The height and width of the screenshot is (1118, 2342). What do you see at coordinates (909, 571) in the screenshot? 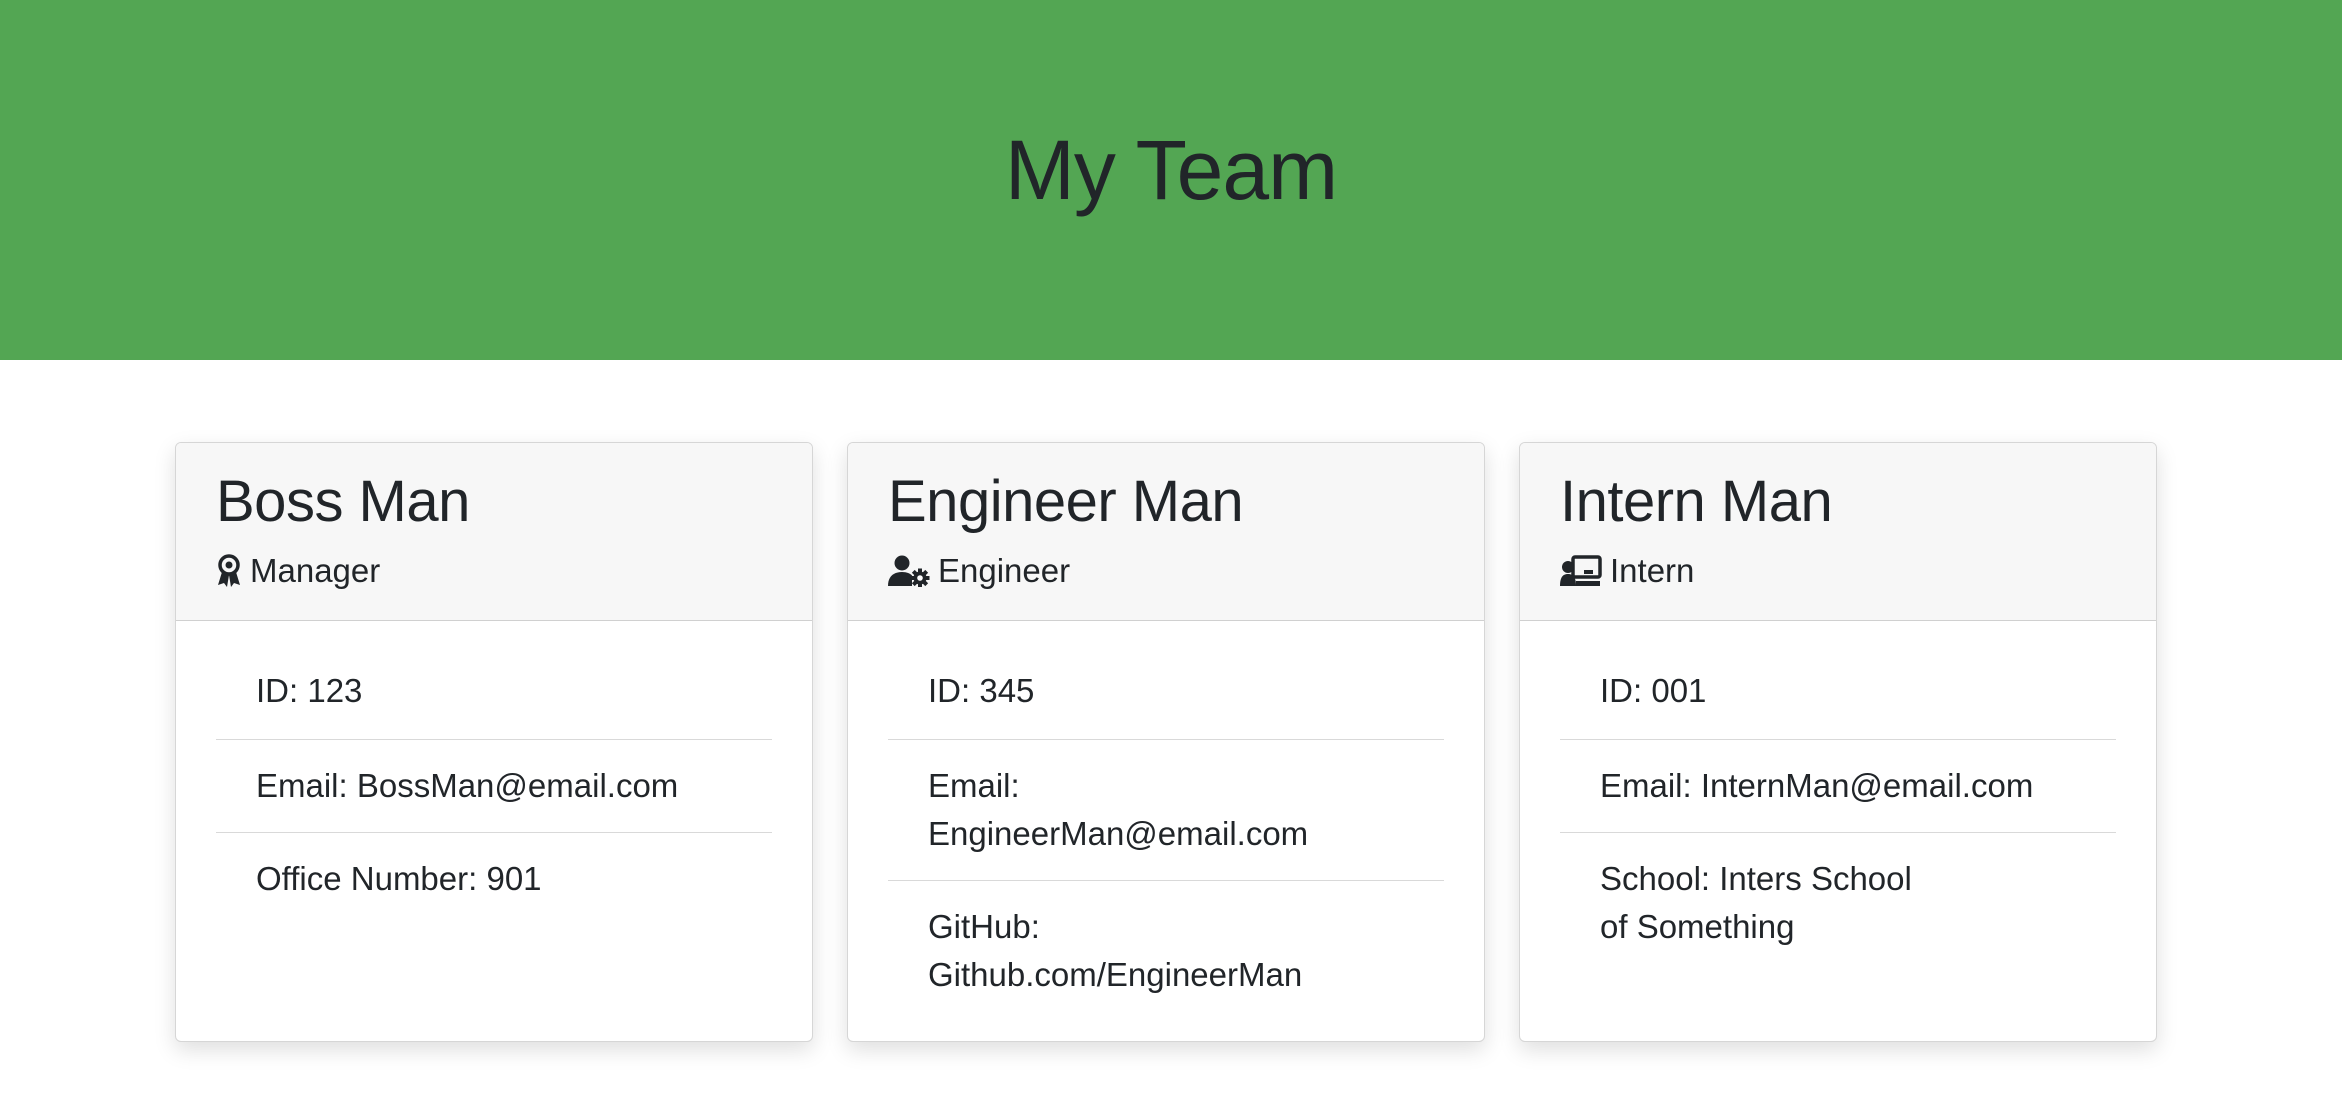
I see `user-gear-icon` at bounding box center [909, 571].